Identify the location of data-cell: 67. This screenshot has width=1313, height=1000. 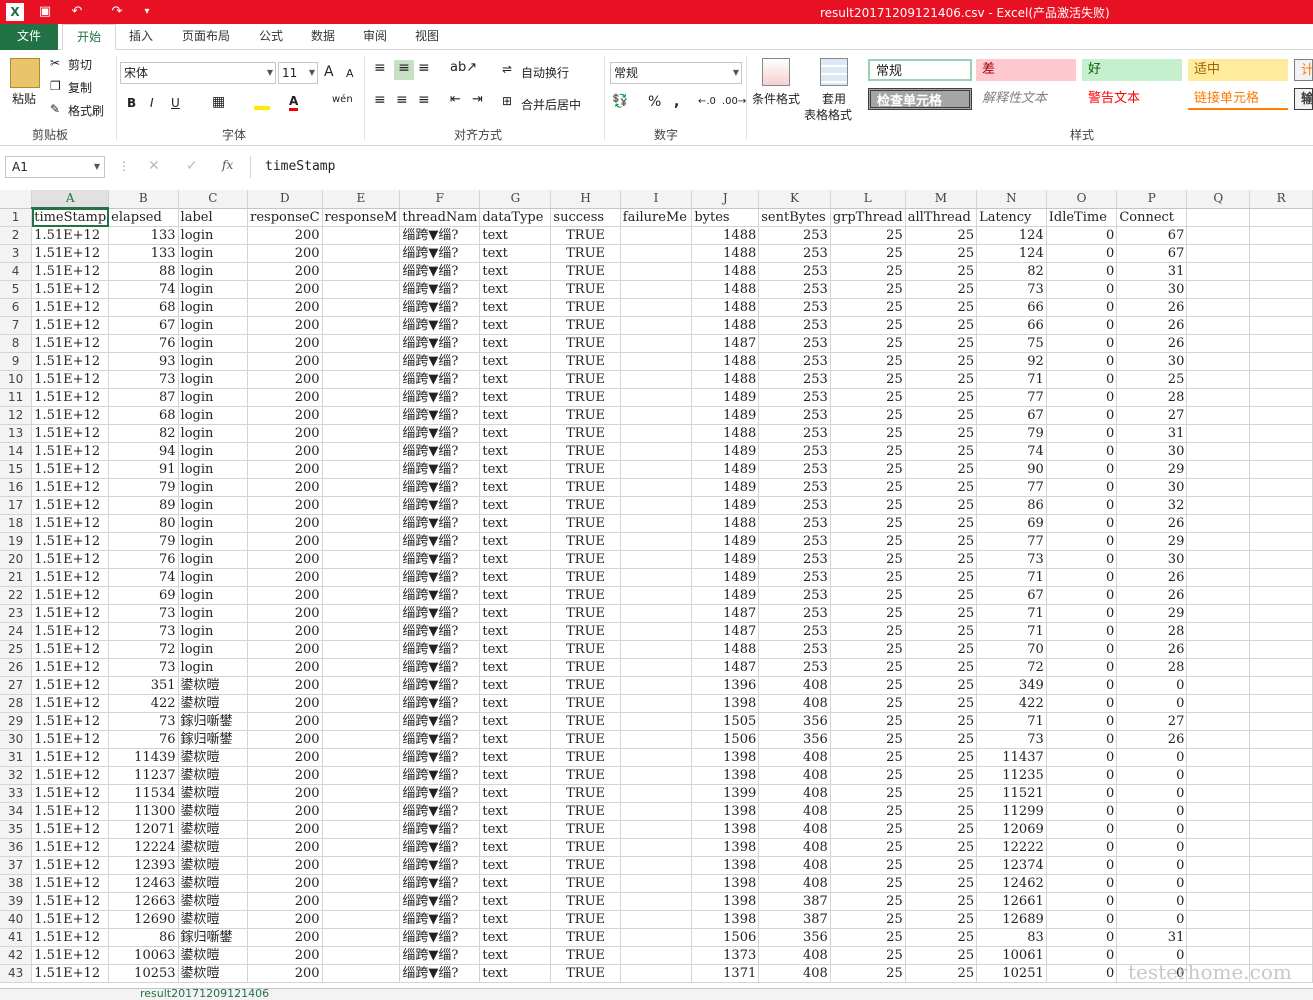
(1152, 253).